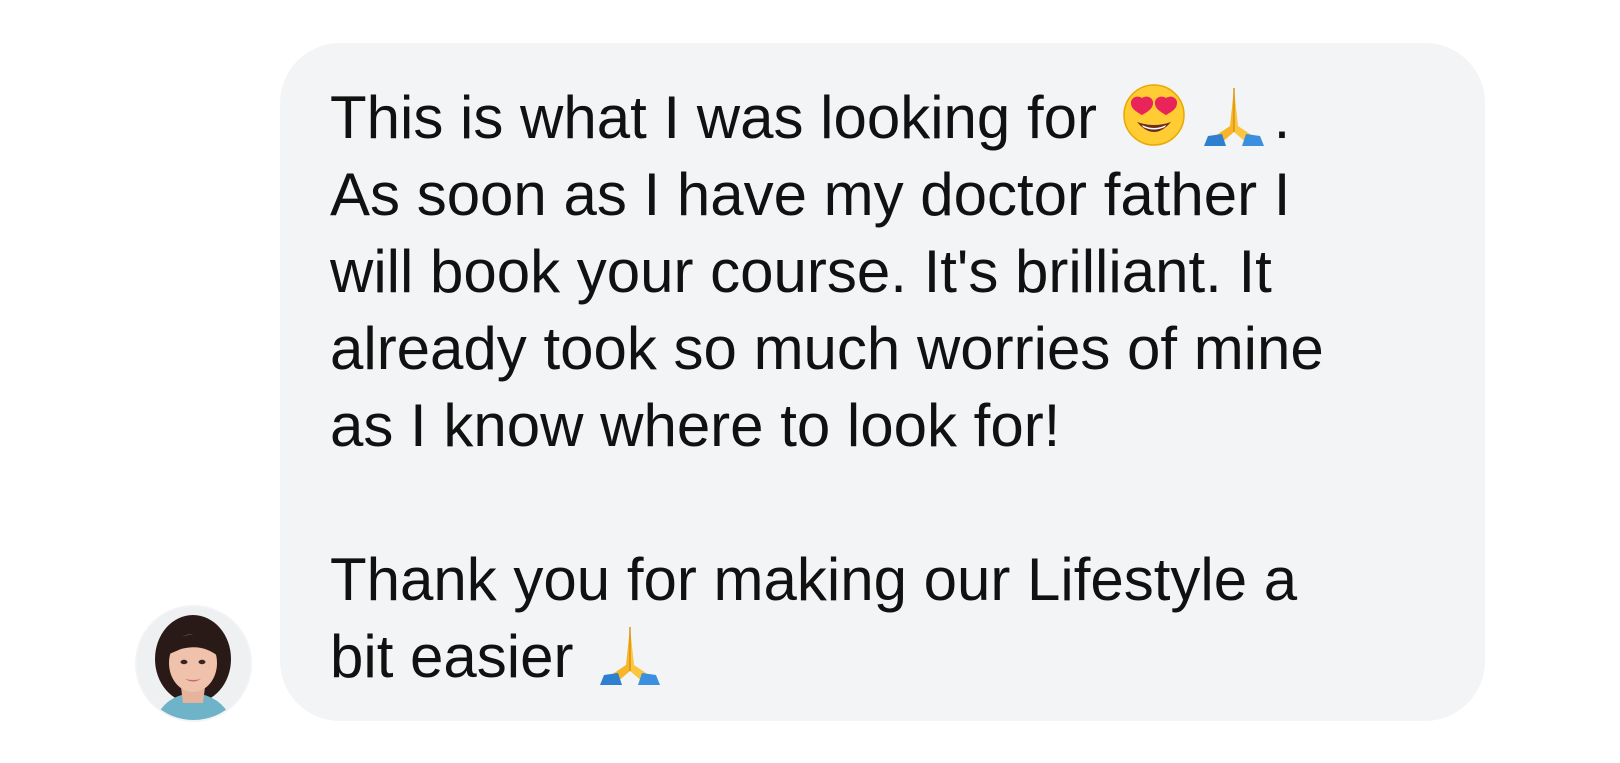 The width and height of the screenshot is (1620, 763). I want to click on avatar-photo, so click(193, 663).